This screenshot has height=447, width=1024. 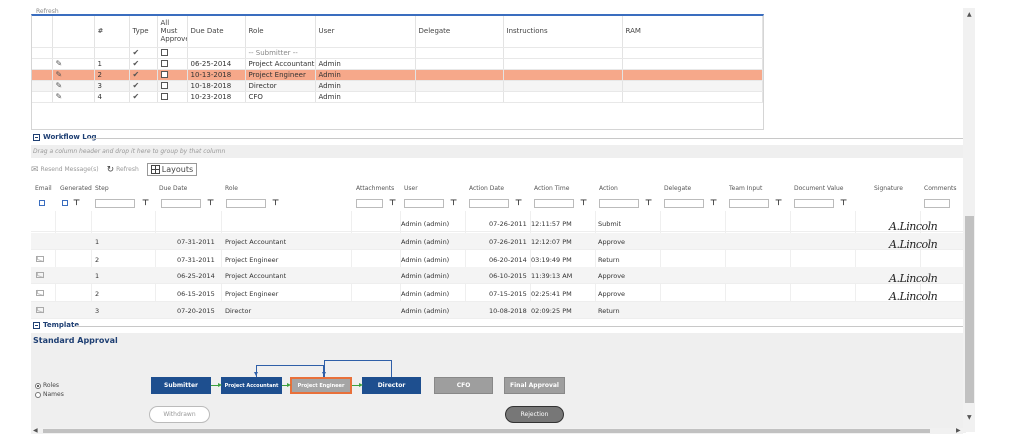 I want to click on generated-filter-checkbox, so click(x=65, y=203).